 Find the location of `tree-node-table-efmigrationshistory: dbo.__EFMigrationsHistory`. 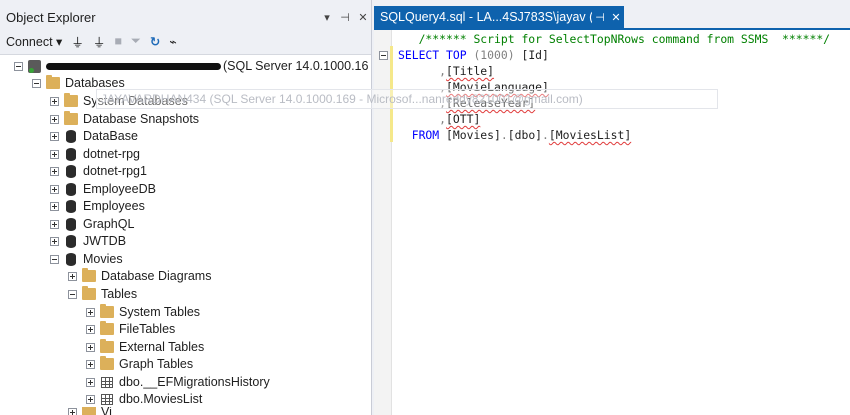

tree-node-table-efmigrationshistory: dbo.__EFMigrationsHistory is located at coordinates (178, 382).